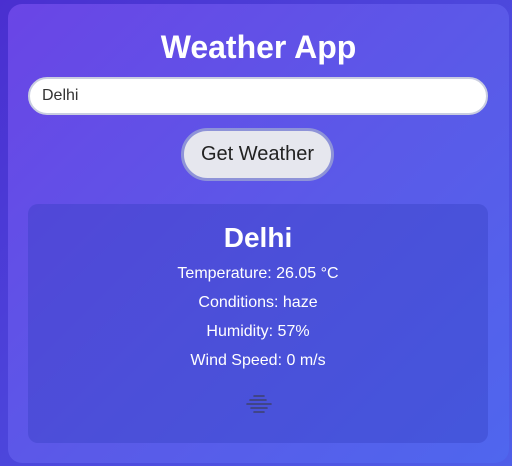 The image size is (512, 466). What do you see at coordinates (257, 154) in the screenshot?
I see `get-weather-button: Get Weather` at bounding box center [257, 154].